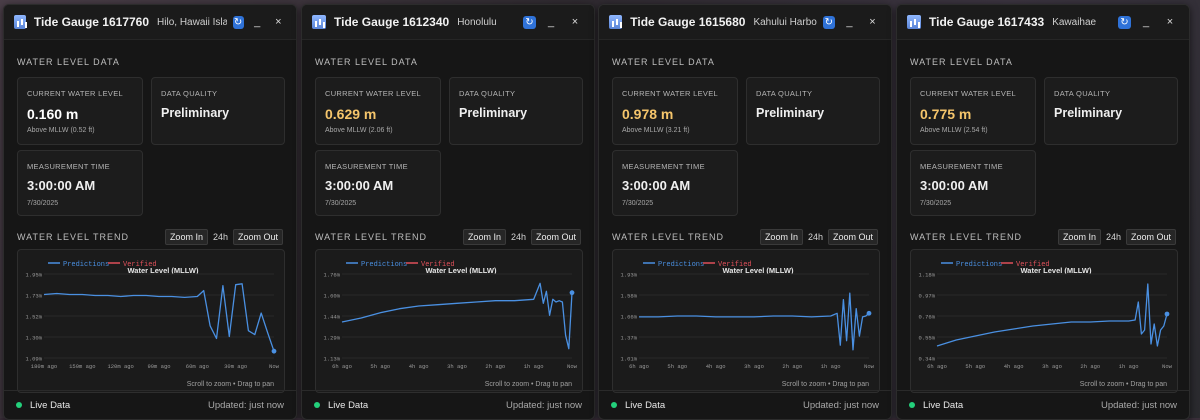 This screenshot has width=1200, height=420. Describe the element at coordinates (197, 366) in the screenshot. I see `x-tick-label: 60m ago` at that location.